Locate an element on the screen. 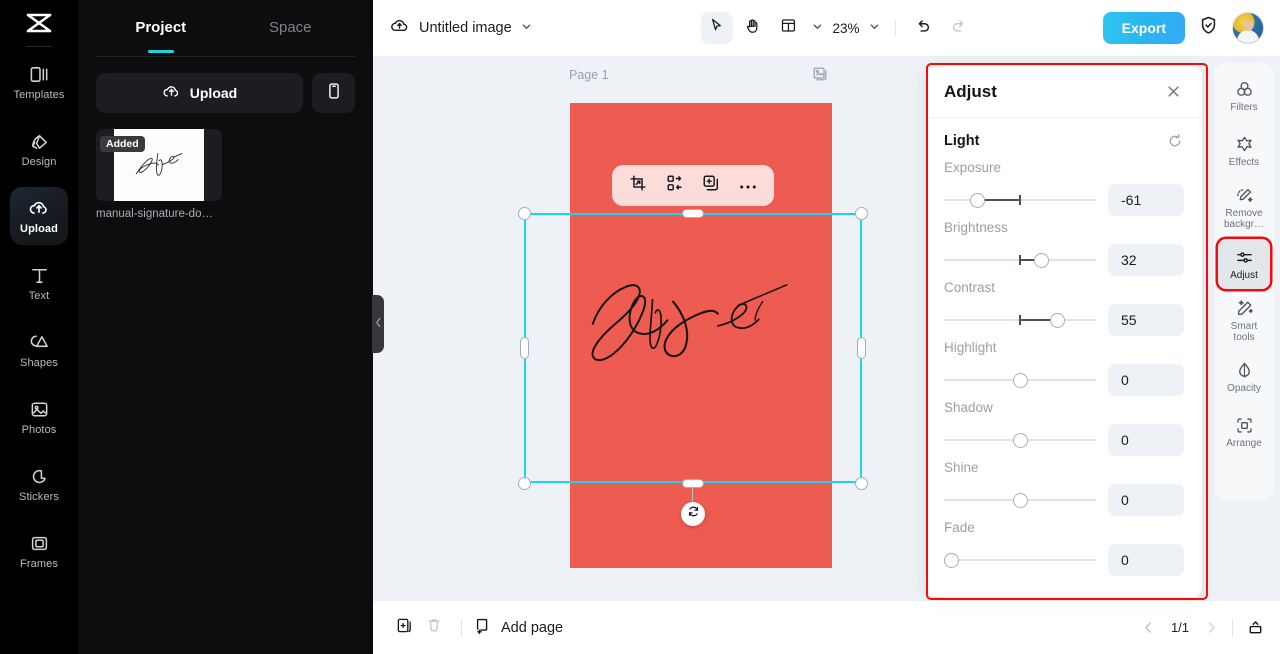 The image size is (1280, 654). layout-chevron-button is located at coordinates (817, 28).